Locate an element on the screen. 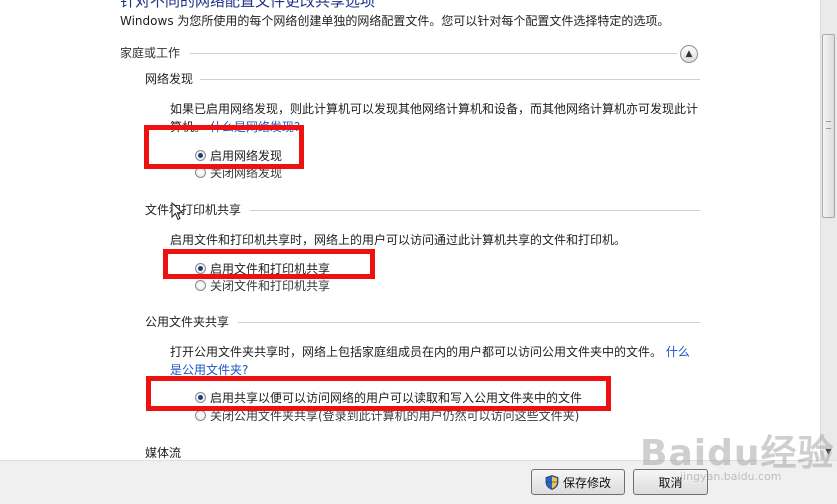  save-changes-label: 保存修改 is located at coordinates (587, 482).